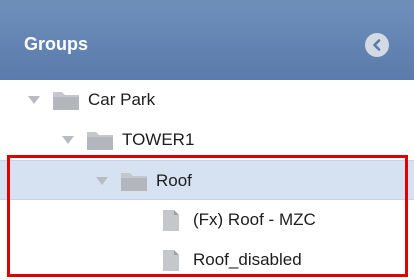  Describe the element at coordinates (254, 219) in the screenshot. I see `tree-node-label: (Fx) Roof - MZC` at that location.